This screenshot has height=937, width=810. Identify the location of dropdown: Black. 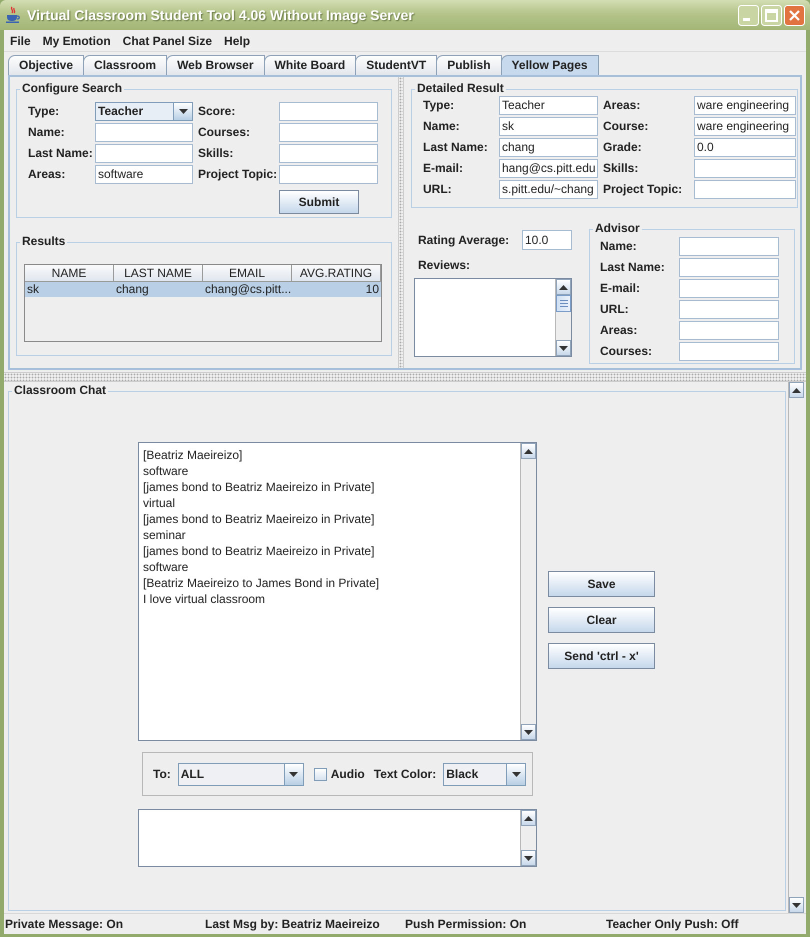
(484, 774).